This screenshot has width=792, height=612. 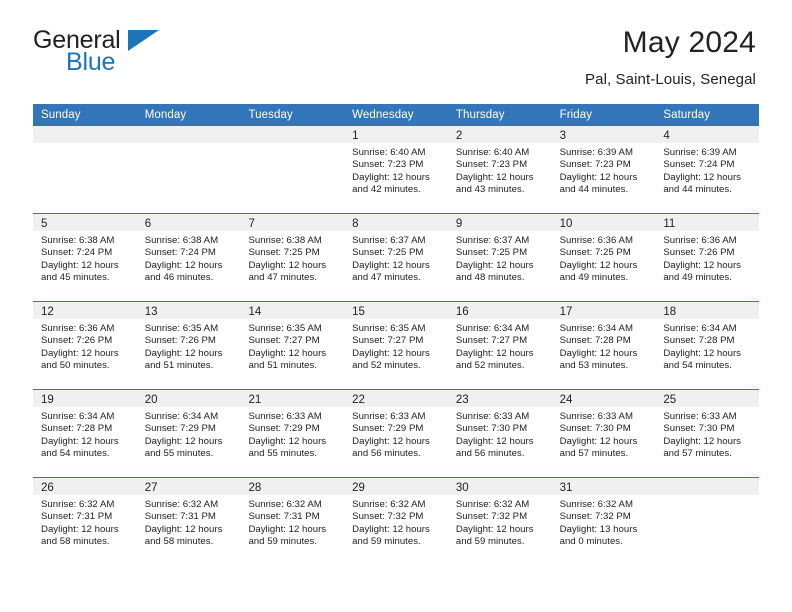 I want to click on day-number-band: 9, so click(x=499, y=222).